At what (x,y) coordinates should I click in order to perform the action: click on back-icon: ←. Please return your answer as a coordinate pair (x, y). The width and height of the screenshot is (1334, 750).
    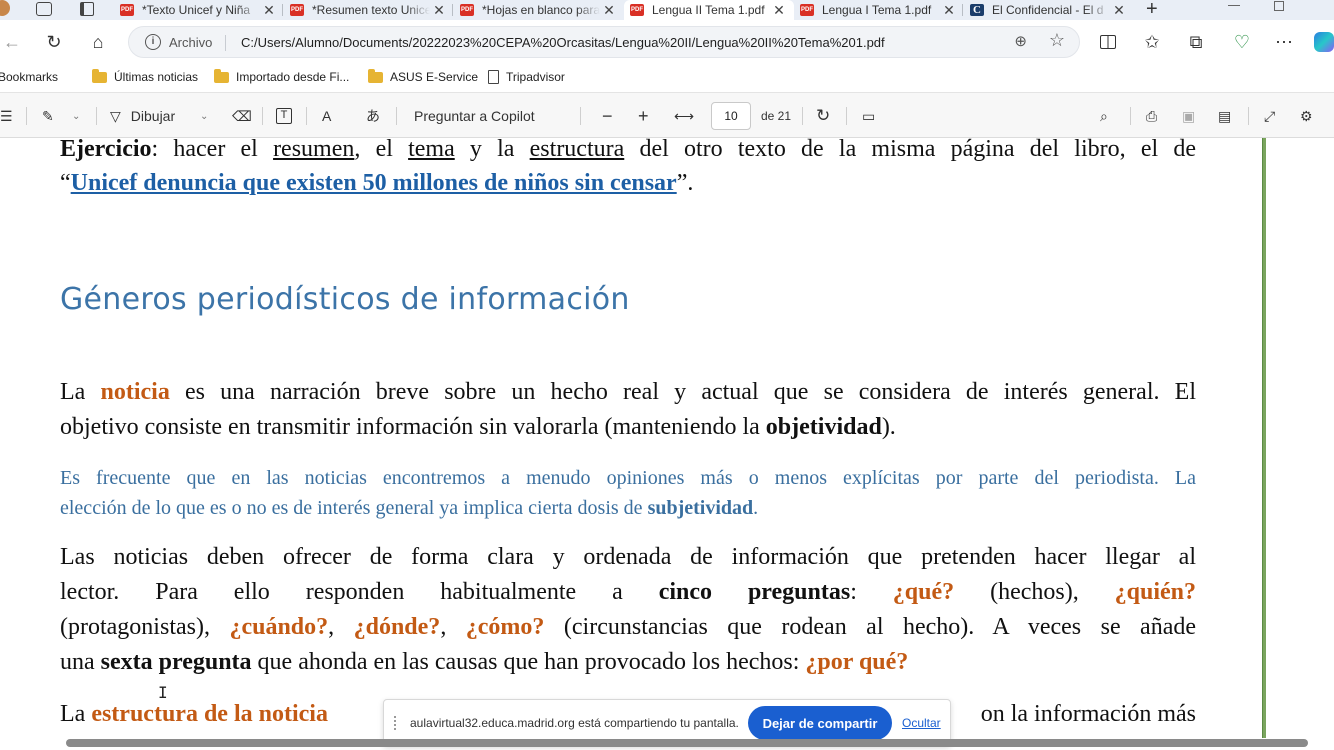
    Looking at the image, I should click on (12, 42).